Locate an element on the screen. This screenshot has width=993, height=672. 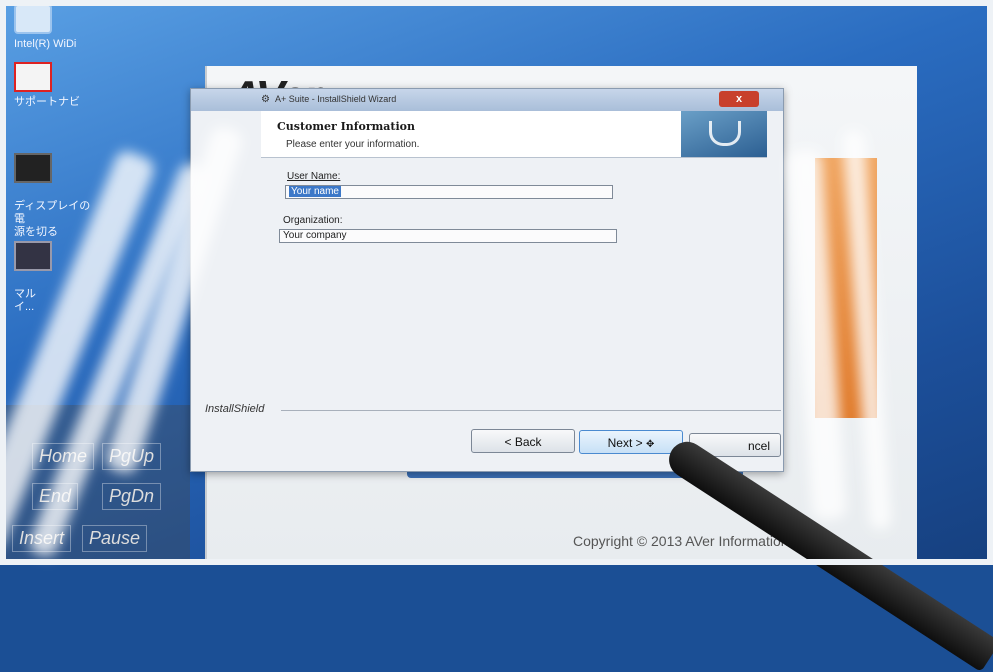
desktop-icon-intel-widi: Intel(R) WiDi is located at coordinates (57, 27).